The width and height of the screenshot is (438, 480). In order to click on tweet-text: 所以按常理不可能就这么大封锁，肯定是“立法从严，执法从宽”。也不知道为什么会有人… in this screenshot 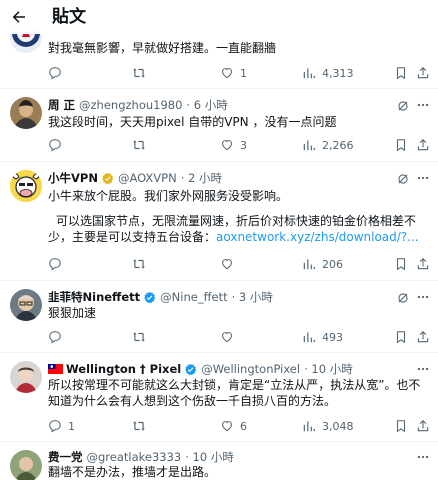, I will do `click(234, 393)`.